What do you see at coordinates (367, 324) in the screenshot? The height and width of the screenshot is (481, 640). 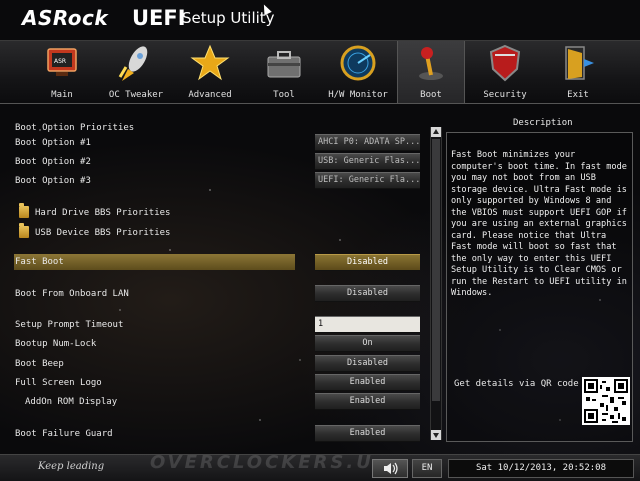 I see `setup-prompt-timeout-input: 1` at bounding box center [367, 324].